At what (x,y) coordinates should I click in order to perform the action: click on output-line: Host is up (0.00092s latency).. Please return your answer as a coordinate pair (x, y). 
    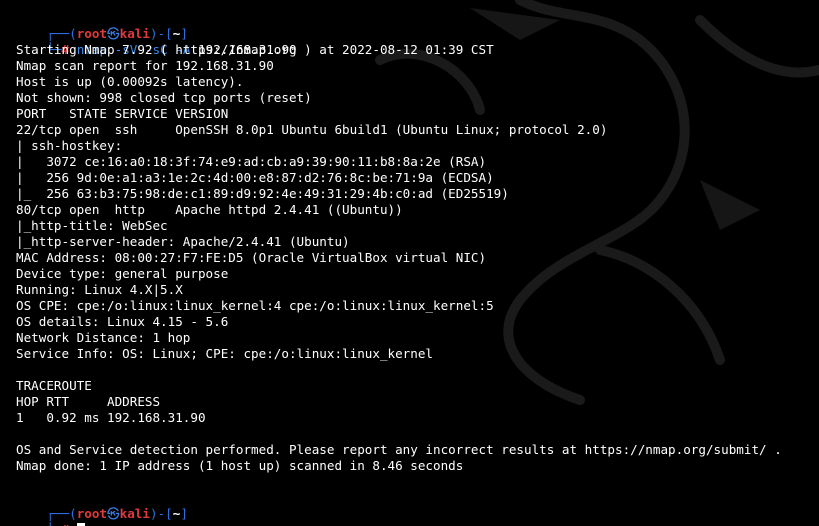
    Looking at the image, I should click on (130, 81).